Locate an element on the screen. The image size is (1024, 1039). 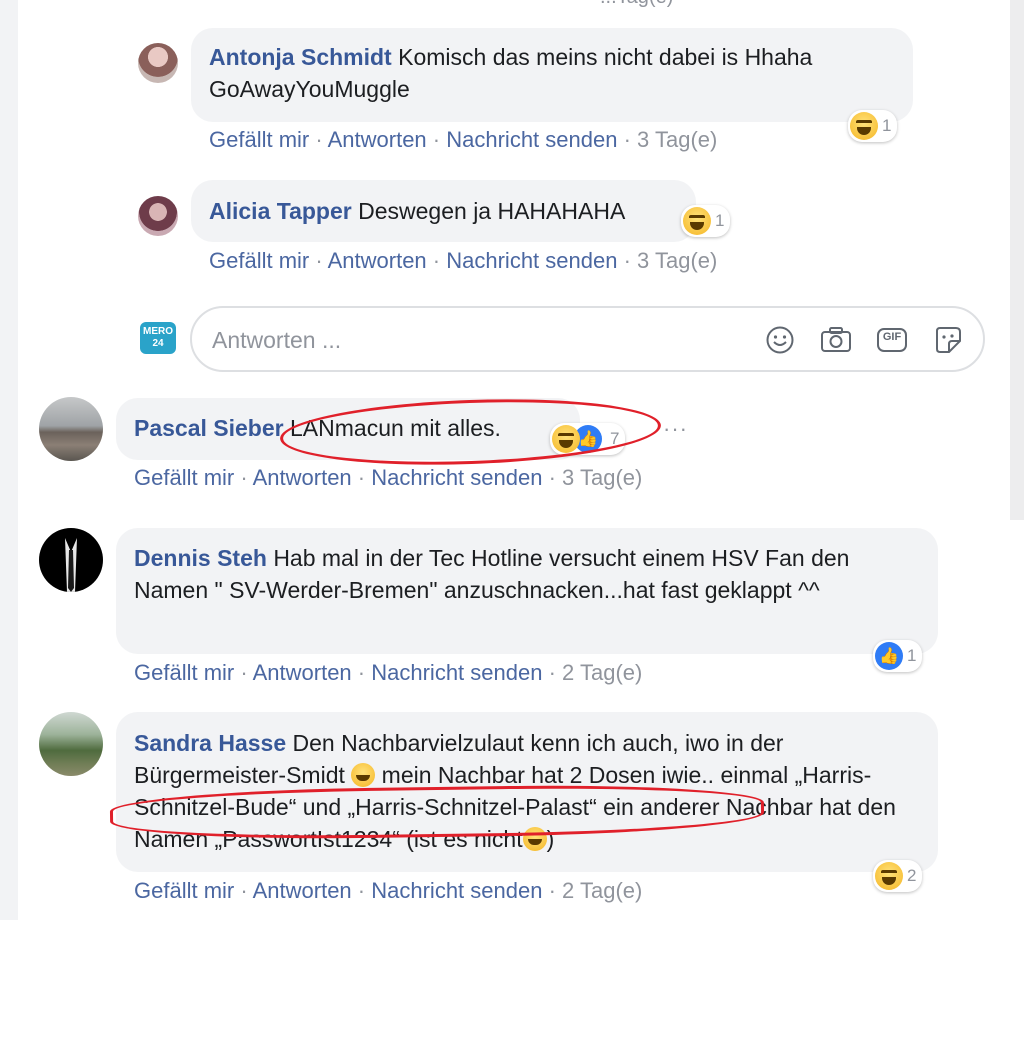
comment-author-name: Dennis Steh is located at coordinates (200, 558).